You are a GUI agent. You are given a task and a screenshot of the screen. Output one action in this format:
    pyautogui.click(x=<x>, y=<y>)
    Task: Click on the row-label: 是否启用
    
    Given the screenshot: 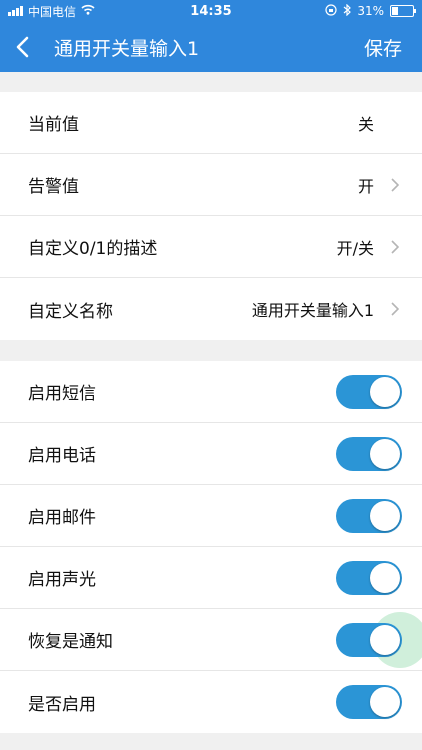 What is the action you would take?
    pyautogui.click(x=62, y=704)
    